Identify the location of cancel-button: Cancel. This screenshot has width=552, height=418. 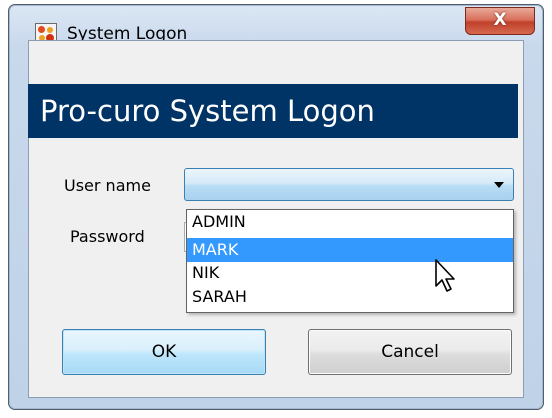
(410, 352).